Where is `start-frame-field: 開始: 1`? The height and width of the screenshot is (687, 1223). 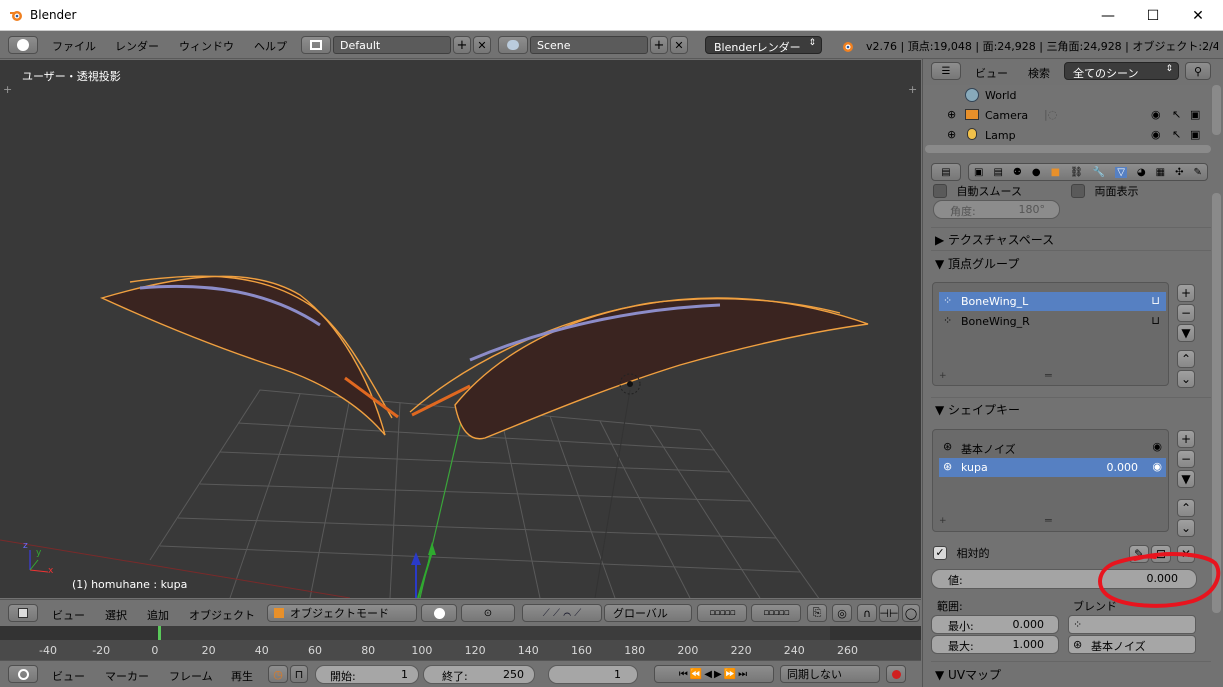 start-frame-field: 開始: 1 is located at coordinates (367, 674).